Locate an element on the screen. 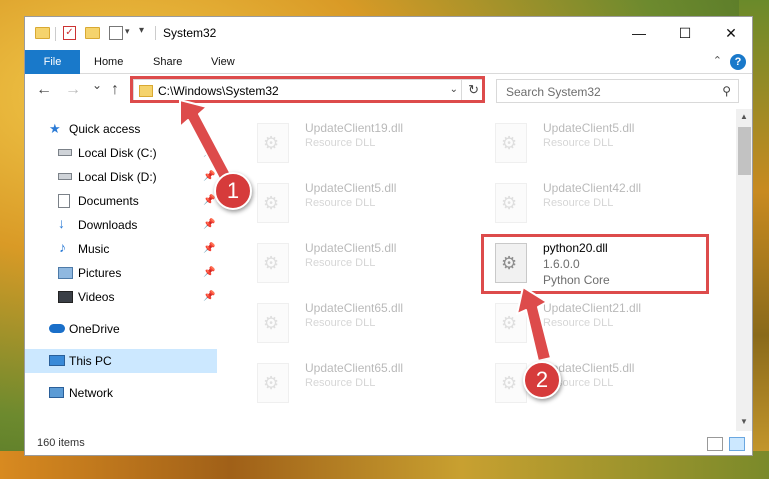 The width and height of the screenshot is (769, 479). step-badge-2: 2 is located at coordinates (542, 380).